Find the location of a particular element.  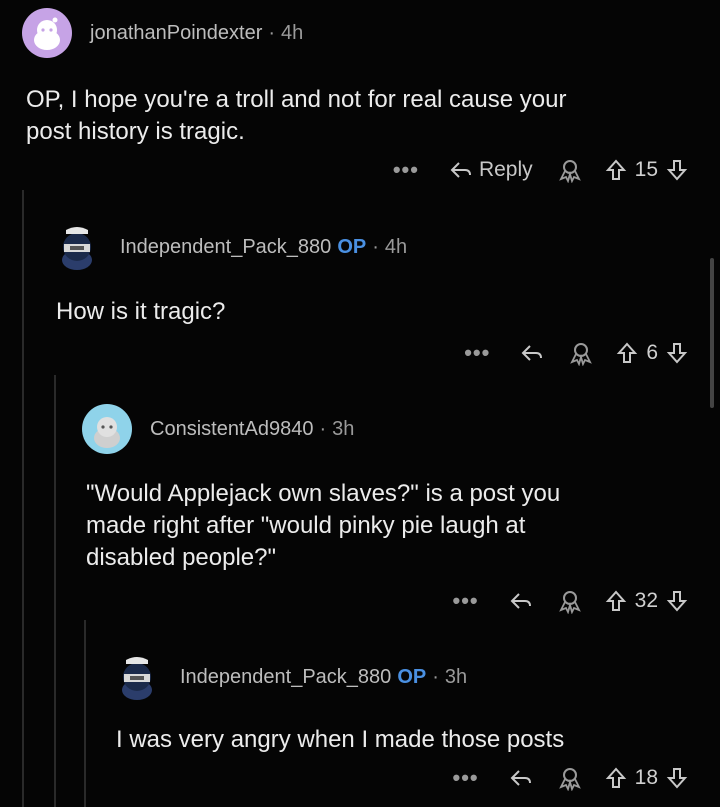

vote-count: 18 is located at coordinates (646, 777).